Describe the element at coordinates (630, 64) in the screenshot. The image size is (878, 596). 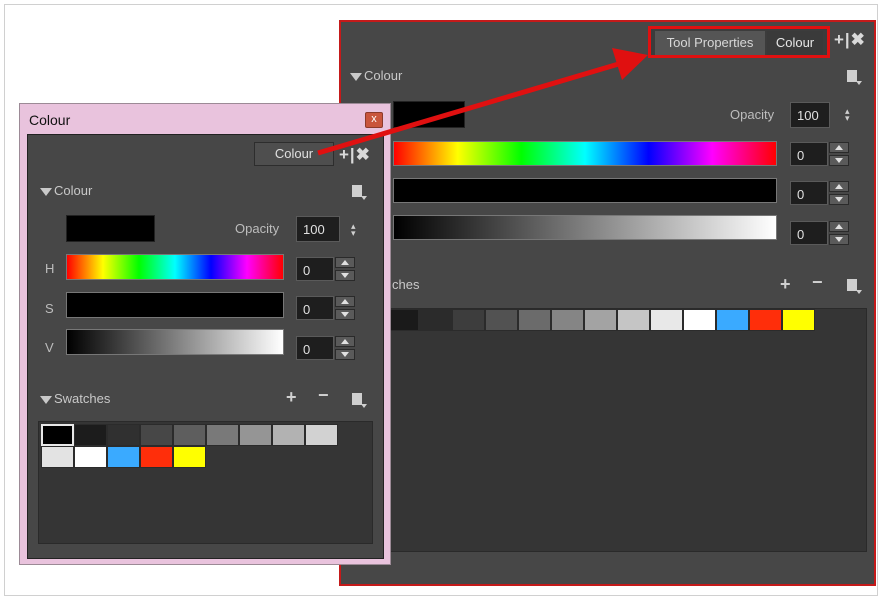
I see `arrow-head` at that location.